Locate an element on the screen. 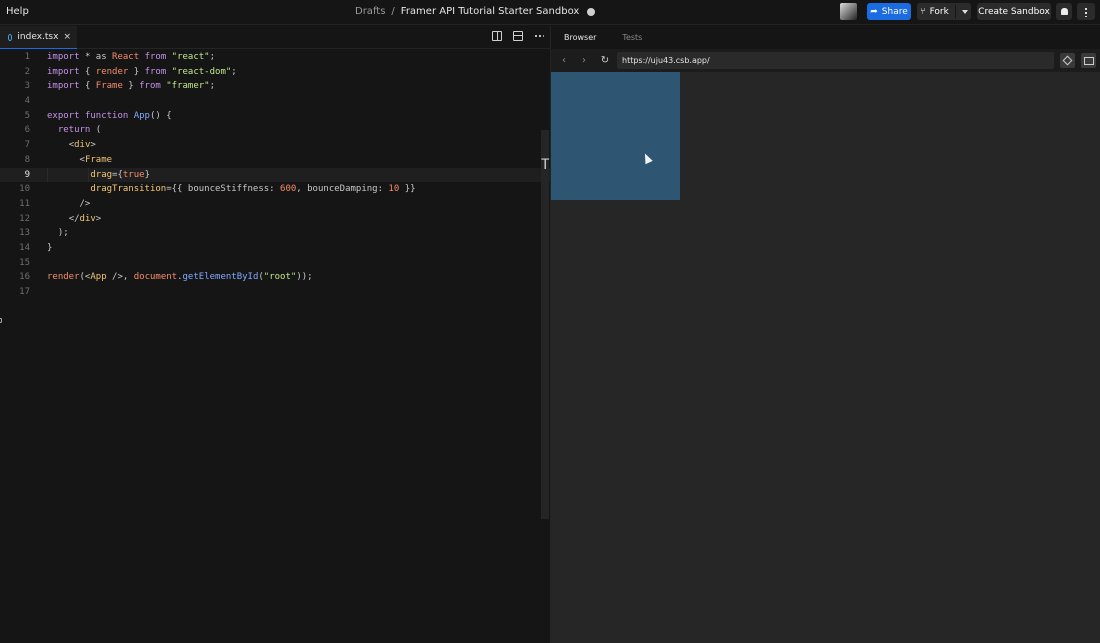  fork-label: Fork is located at coordinates (939, 11).